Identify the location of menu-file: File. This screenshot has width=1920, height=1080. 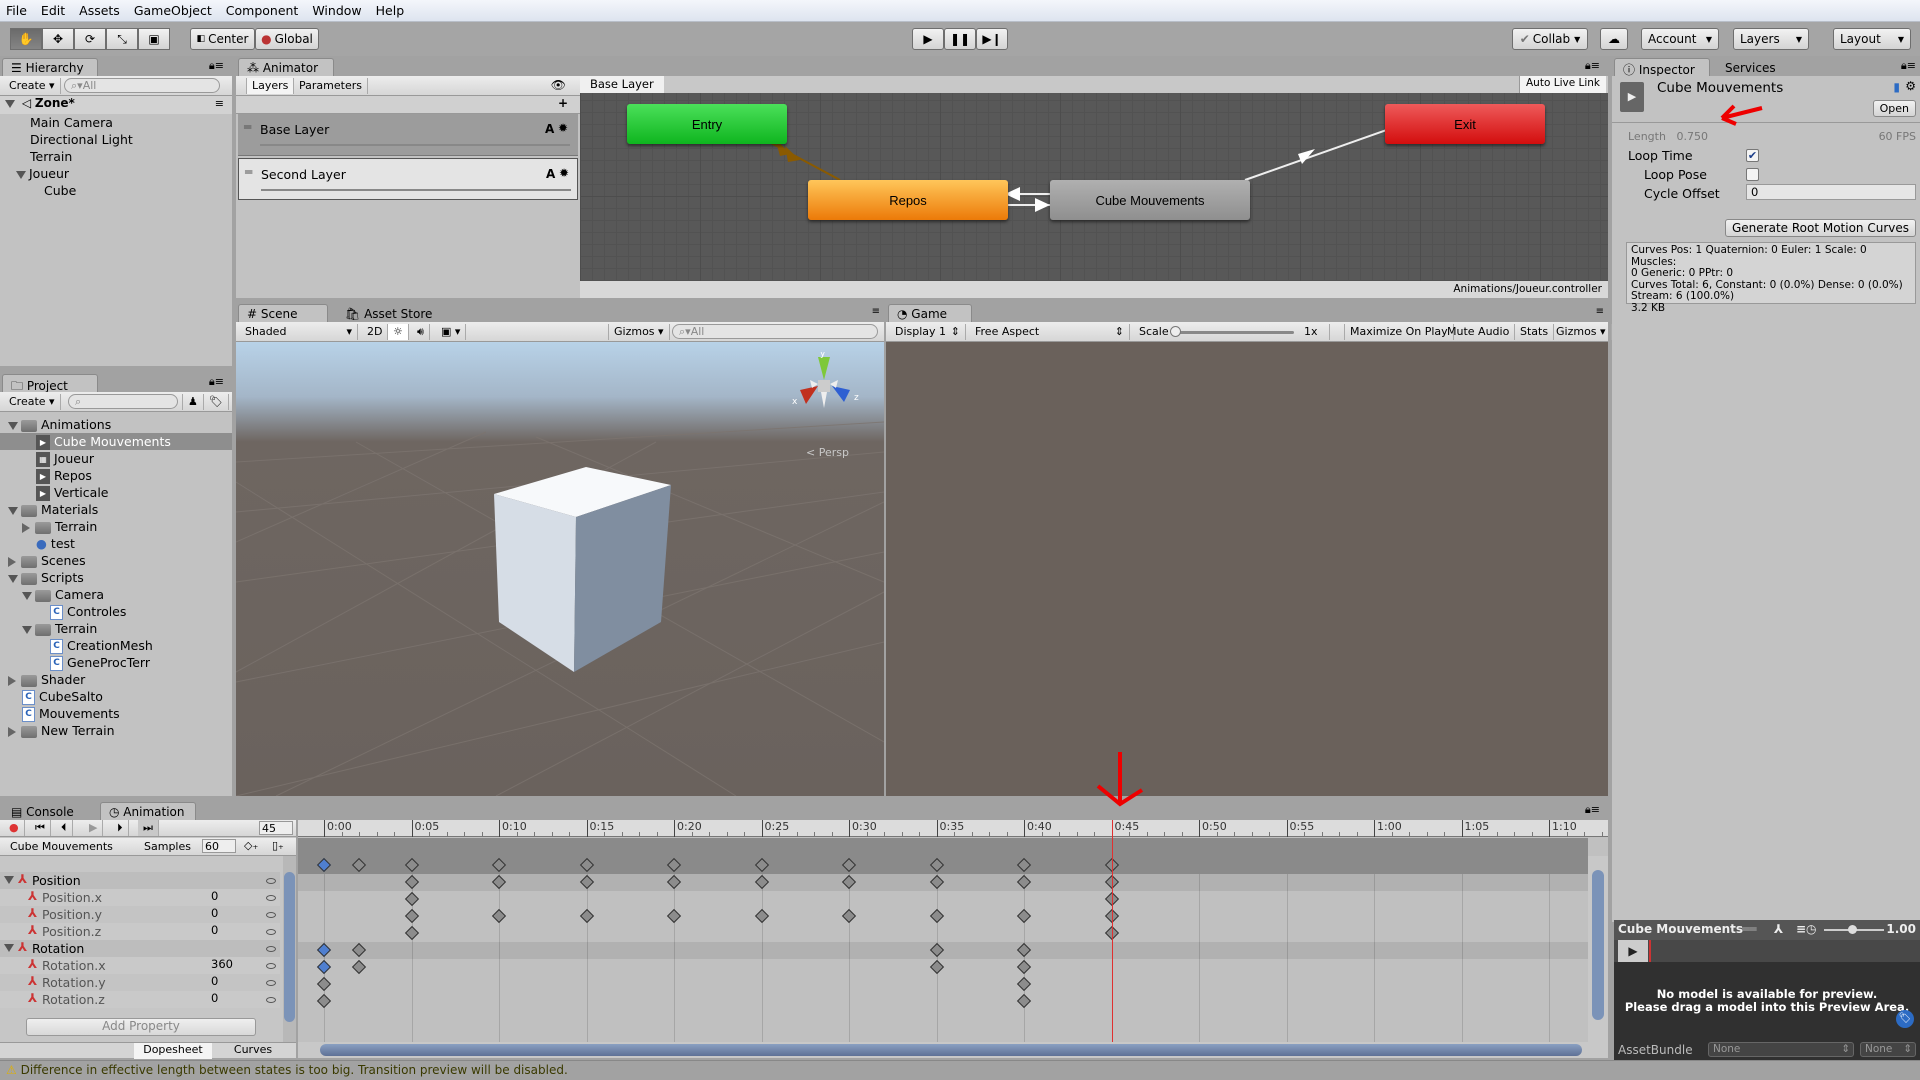
(16, 10).